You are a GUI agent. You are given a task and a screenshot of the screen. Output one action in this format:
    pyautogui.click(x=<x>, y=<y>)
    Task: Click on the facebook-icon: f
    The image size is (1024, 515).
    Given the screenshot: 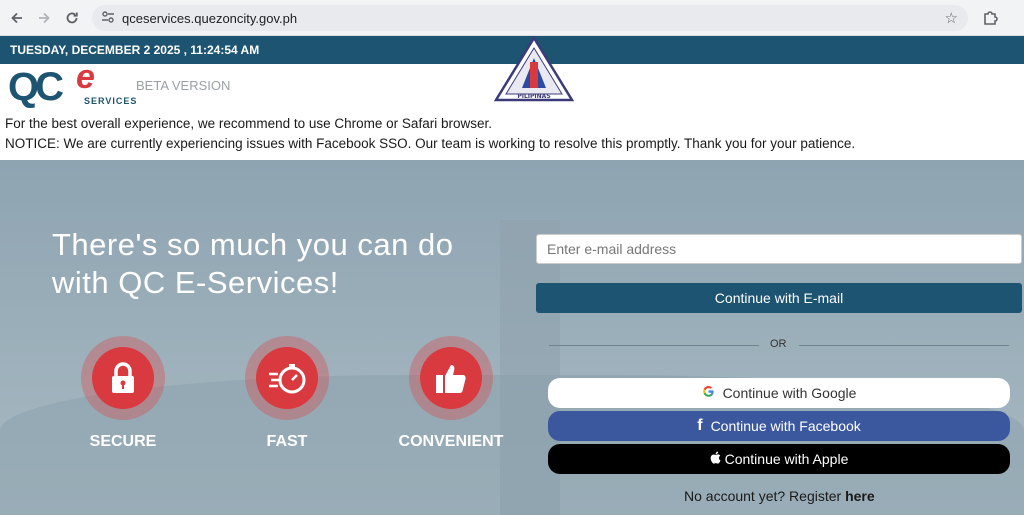 What is the action you would take?
    pyautogui.click(x=700, y=425)
    